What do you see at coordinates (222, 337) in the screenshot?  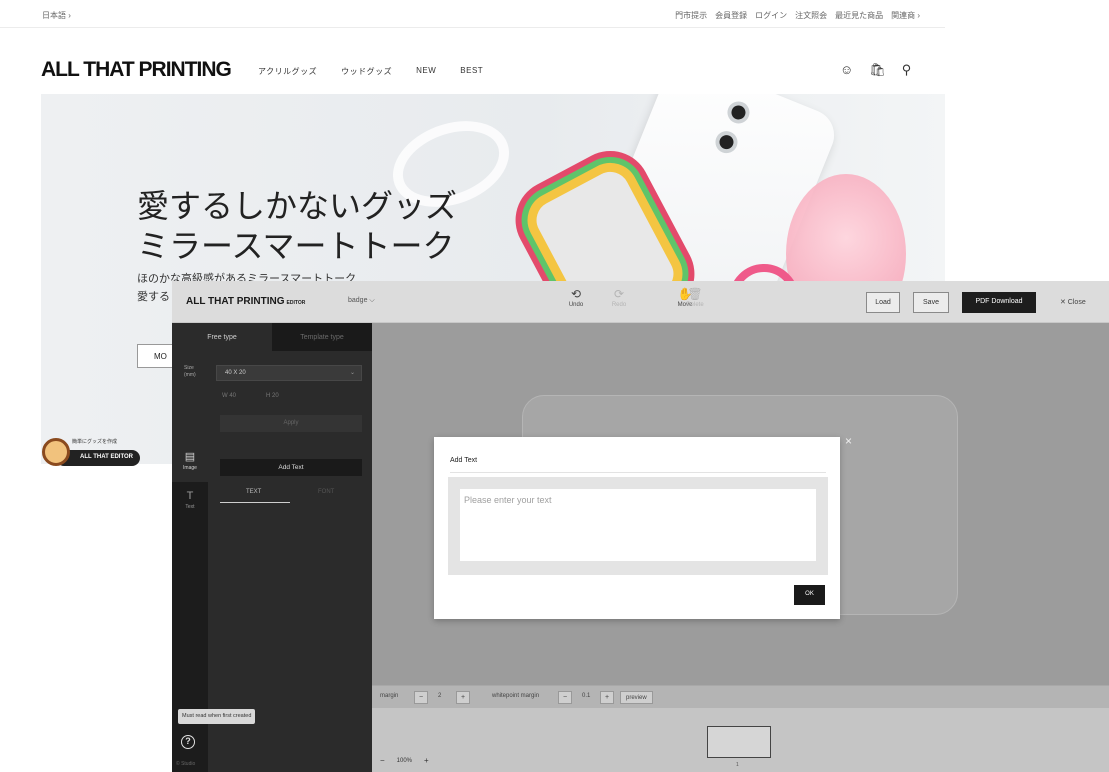 I see `tab-free-type: Free type` at bounding box center [222, 337].